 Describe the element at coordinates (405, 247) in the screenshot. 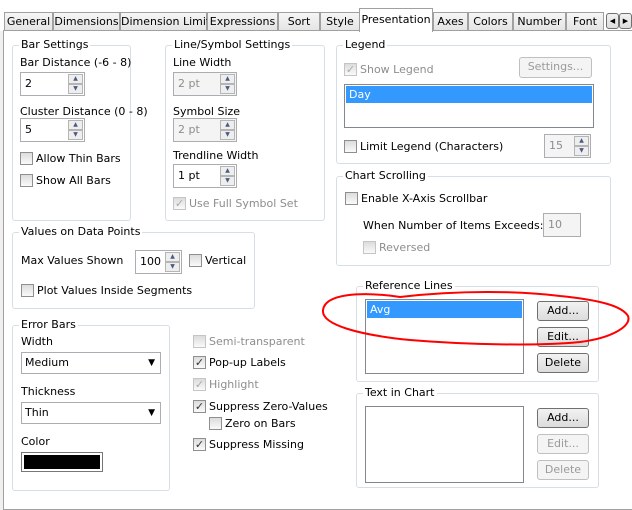

I see `reversed-label: Reversed` at that location.